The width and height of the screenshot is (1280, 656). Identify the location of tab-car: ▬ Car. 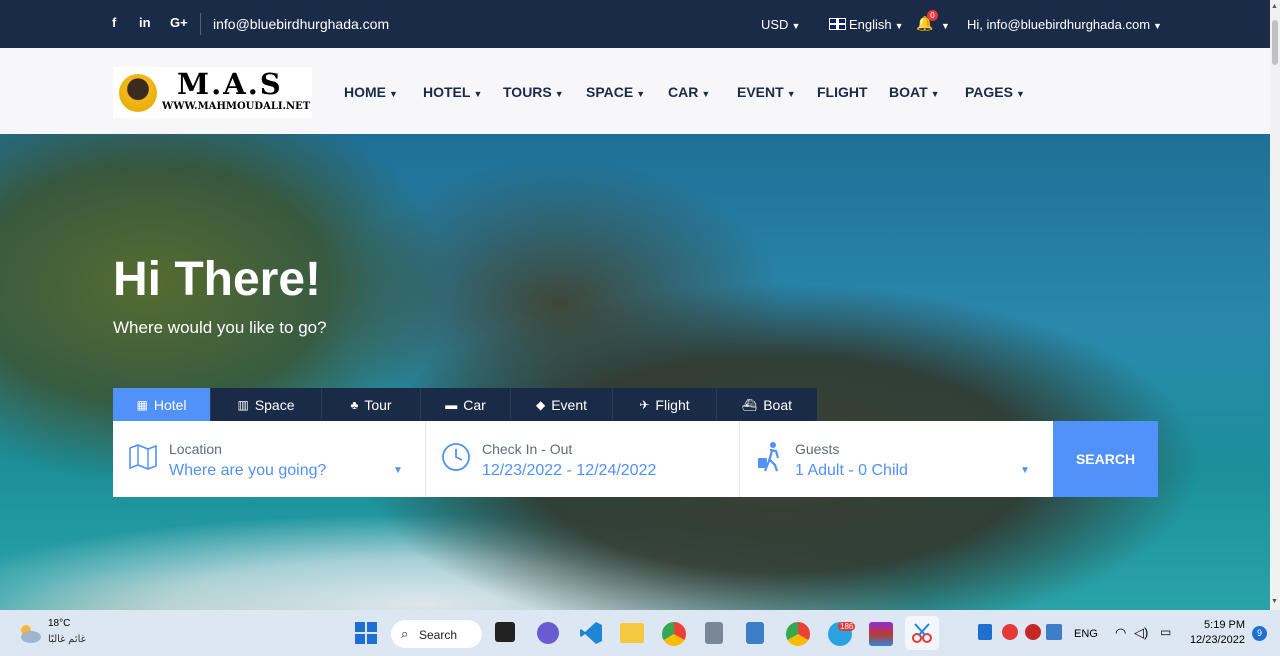
(466, 404).